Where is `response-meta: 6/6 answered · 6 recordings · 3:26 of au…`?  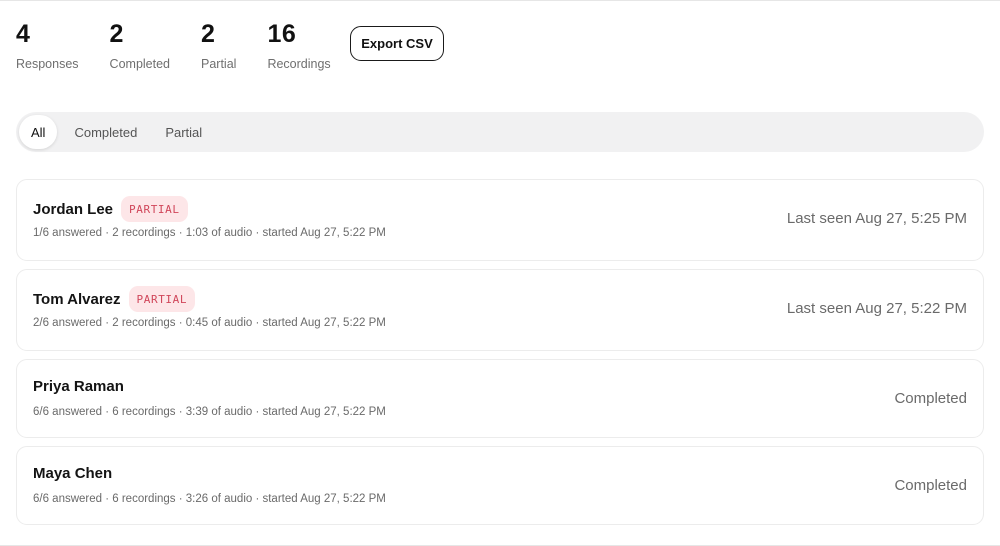
response-meta: 6/6 answered · 6 recordings · 3:26 of au… is located at coordinates (209, 499).